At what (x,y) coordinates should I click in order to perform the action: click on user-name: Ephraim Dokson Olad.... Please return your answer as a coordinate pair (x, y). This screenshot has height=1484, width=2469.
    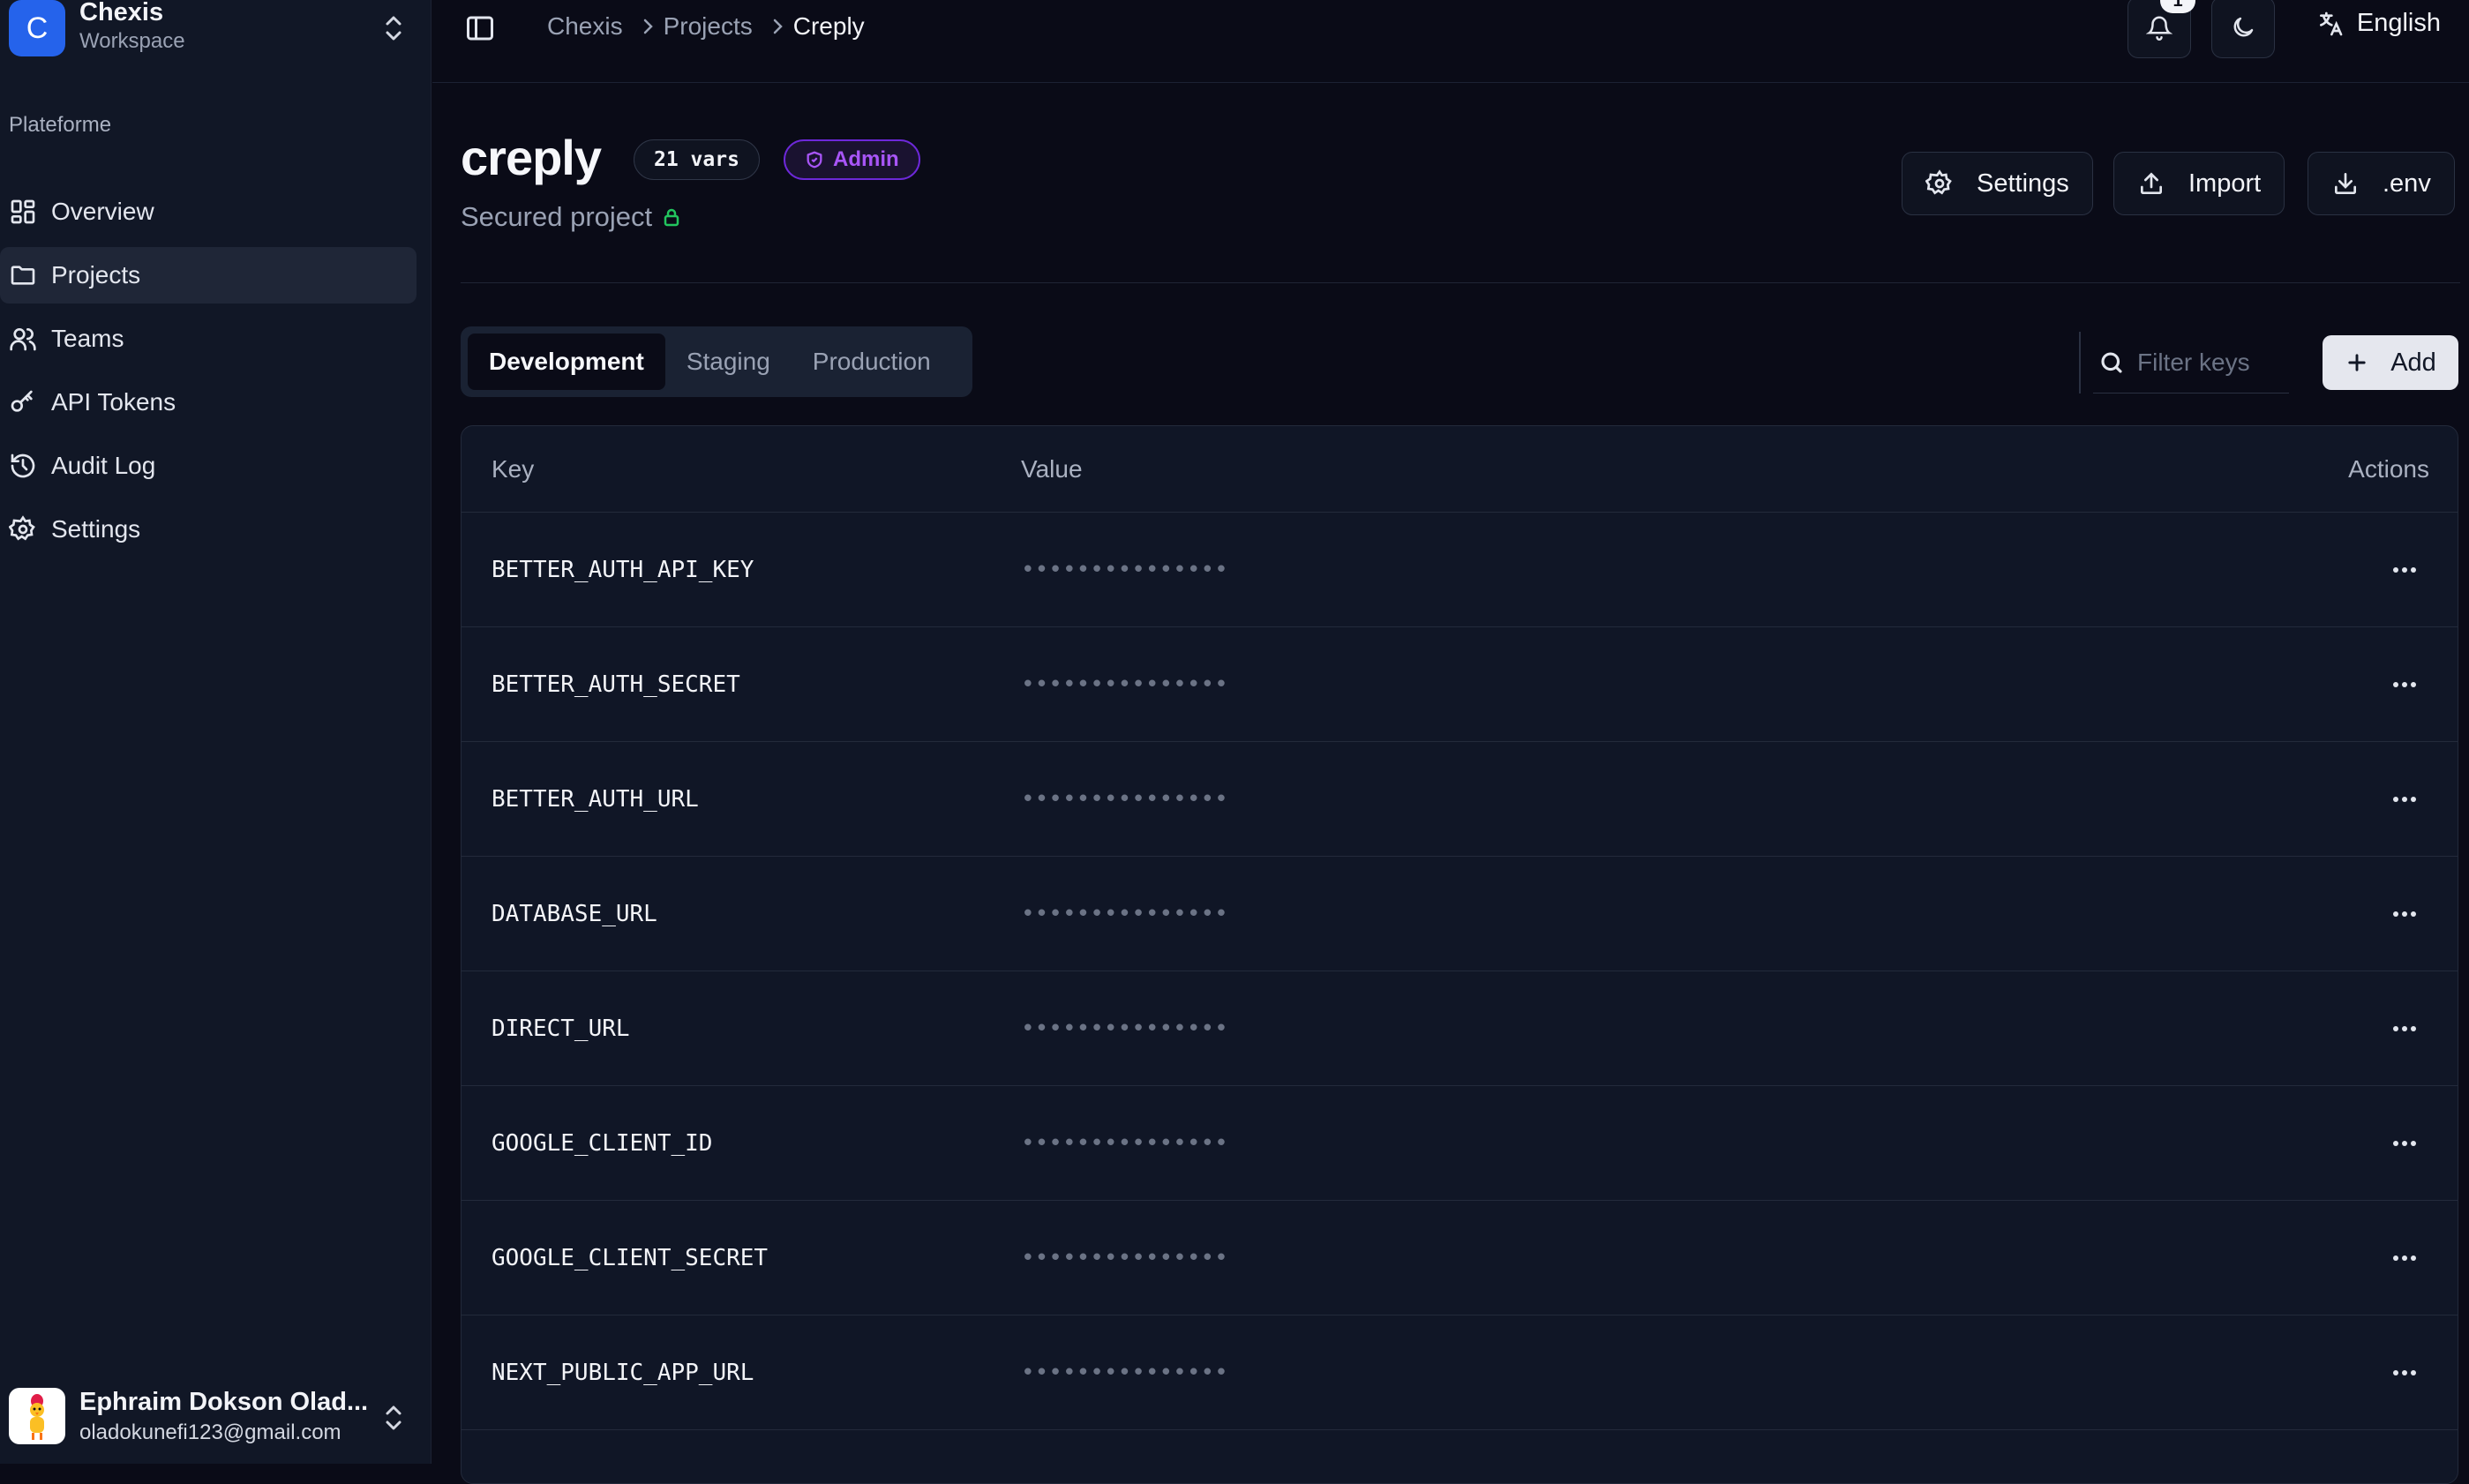
    Looking at the image, I should click on (224, 1401).